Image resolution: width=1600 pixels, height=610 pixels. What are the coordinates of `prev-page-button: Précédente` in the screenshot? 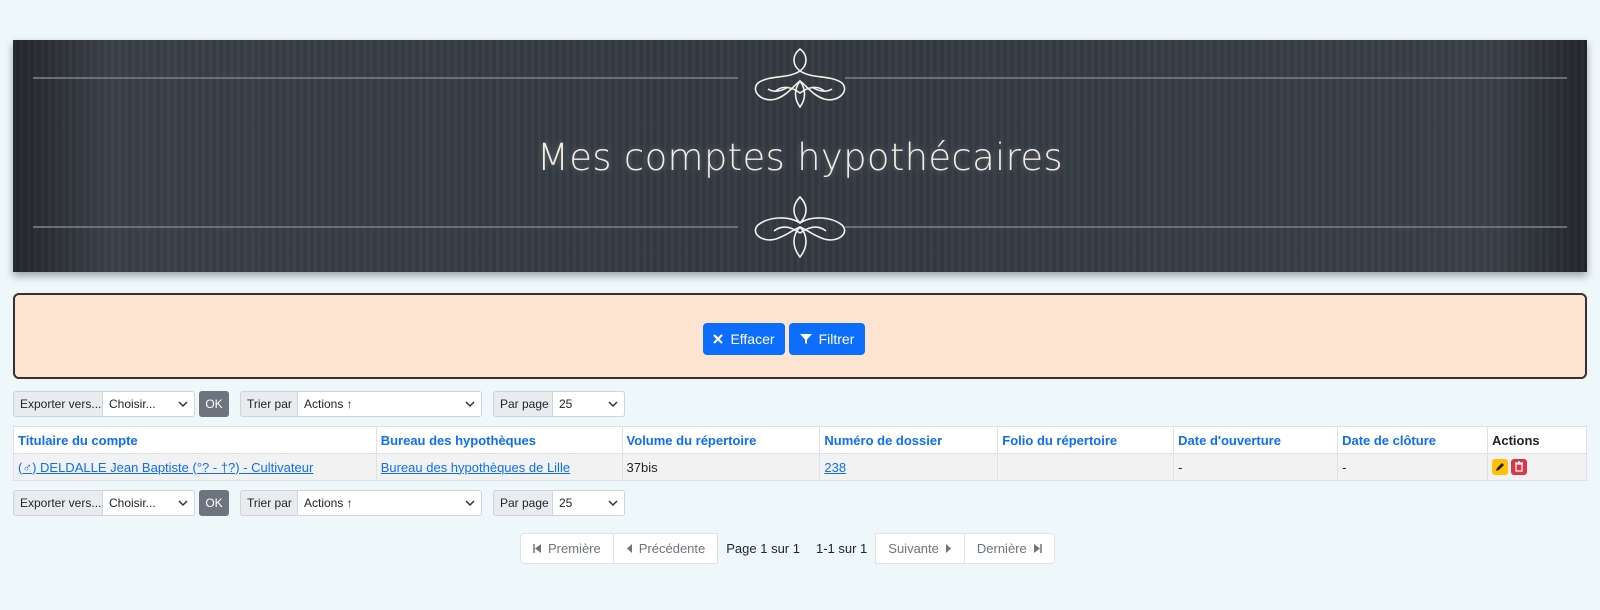 It's located at (666, 548).